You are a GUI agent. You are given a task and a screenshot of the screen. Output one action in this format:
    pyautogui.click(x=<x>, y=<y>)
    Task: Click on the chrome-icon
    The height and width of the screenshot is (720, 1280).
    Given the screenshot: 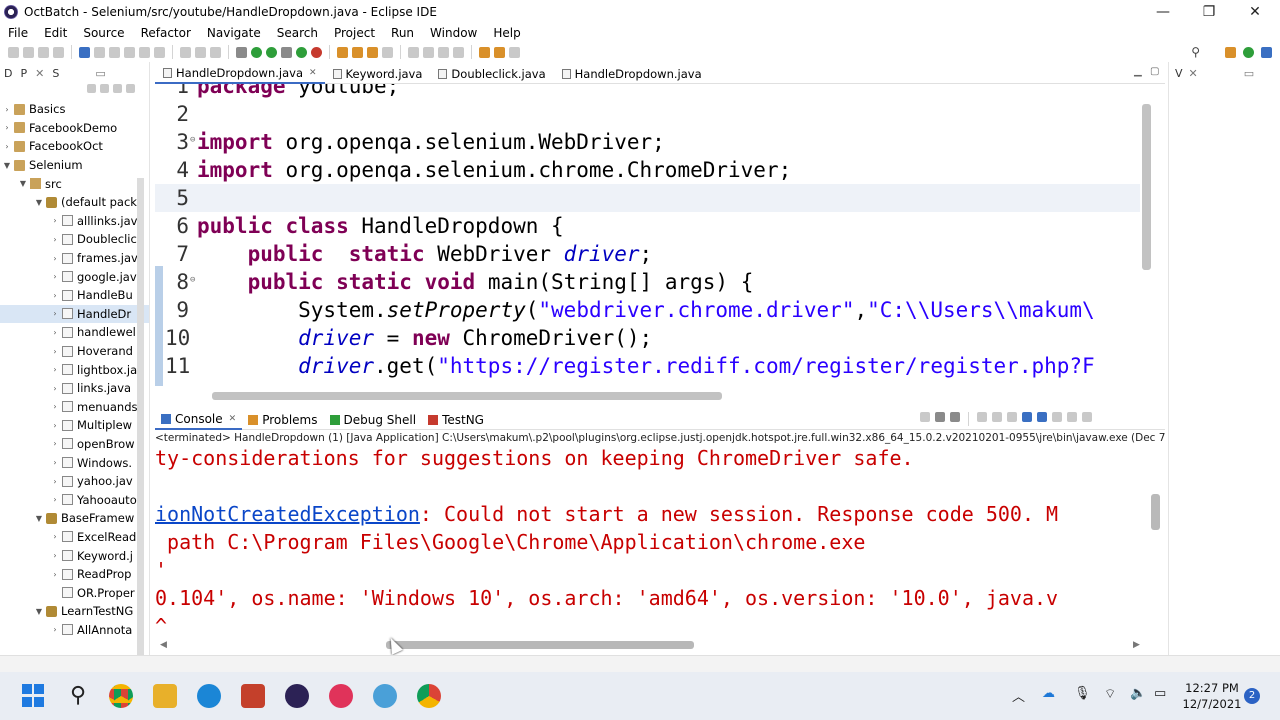 What is the action you would take?
    pyautogui.click(x=121, y=696)
    